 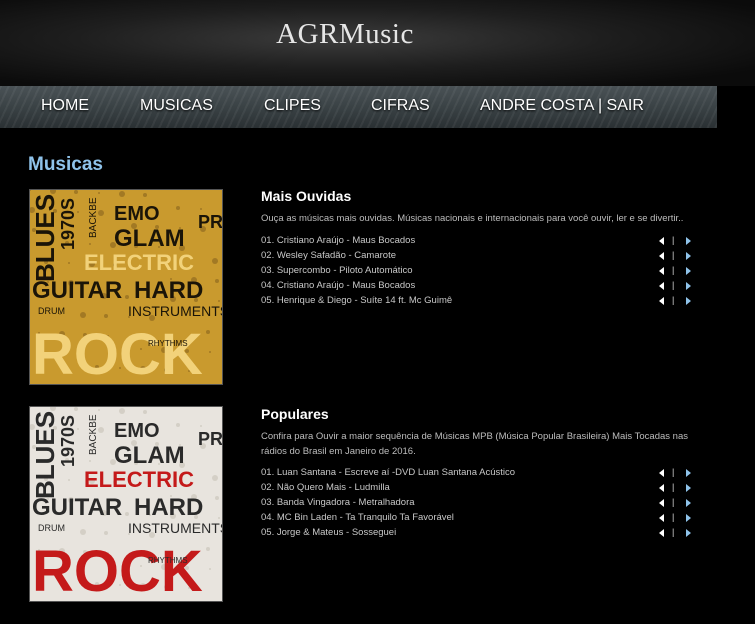 What do you see at coordinates (328, 255) in the screenshot?
I see `track-title: 02. Wesley Safadão - Camarote` at bounding box center [328, 255].